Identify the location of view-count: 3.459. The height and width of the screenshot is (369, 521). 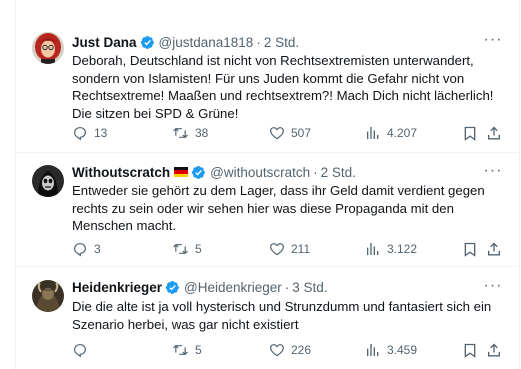
(402, 350).